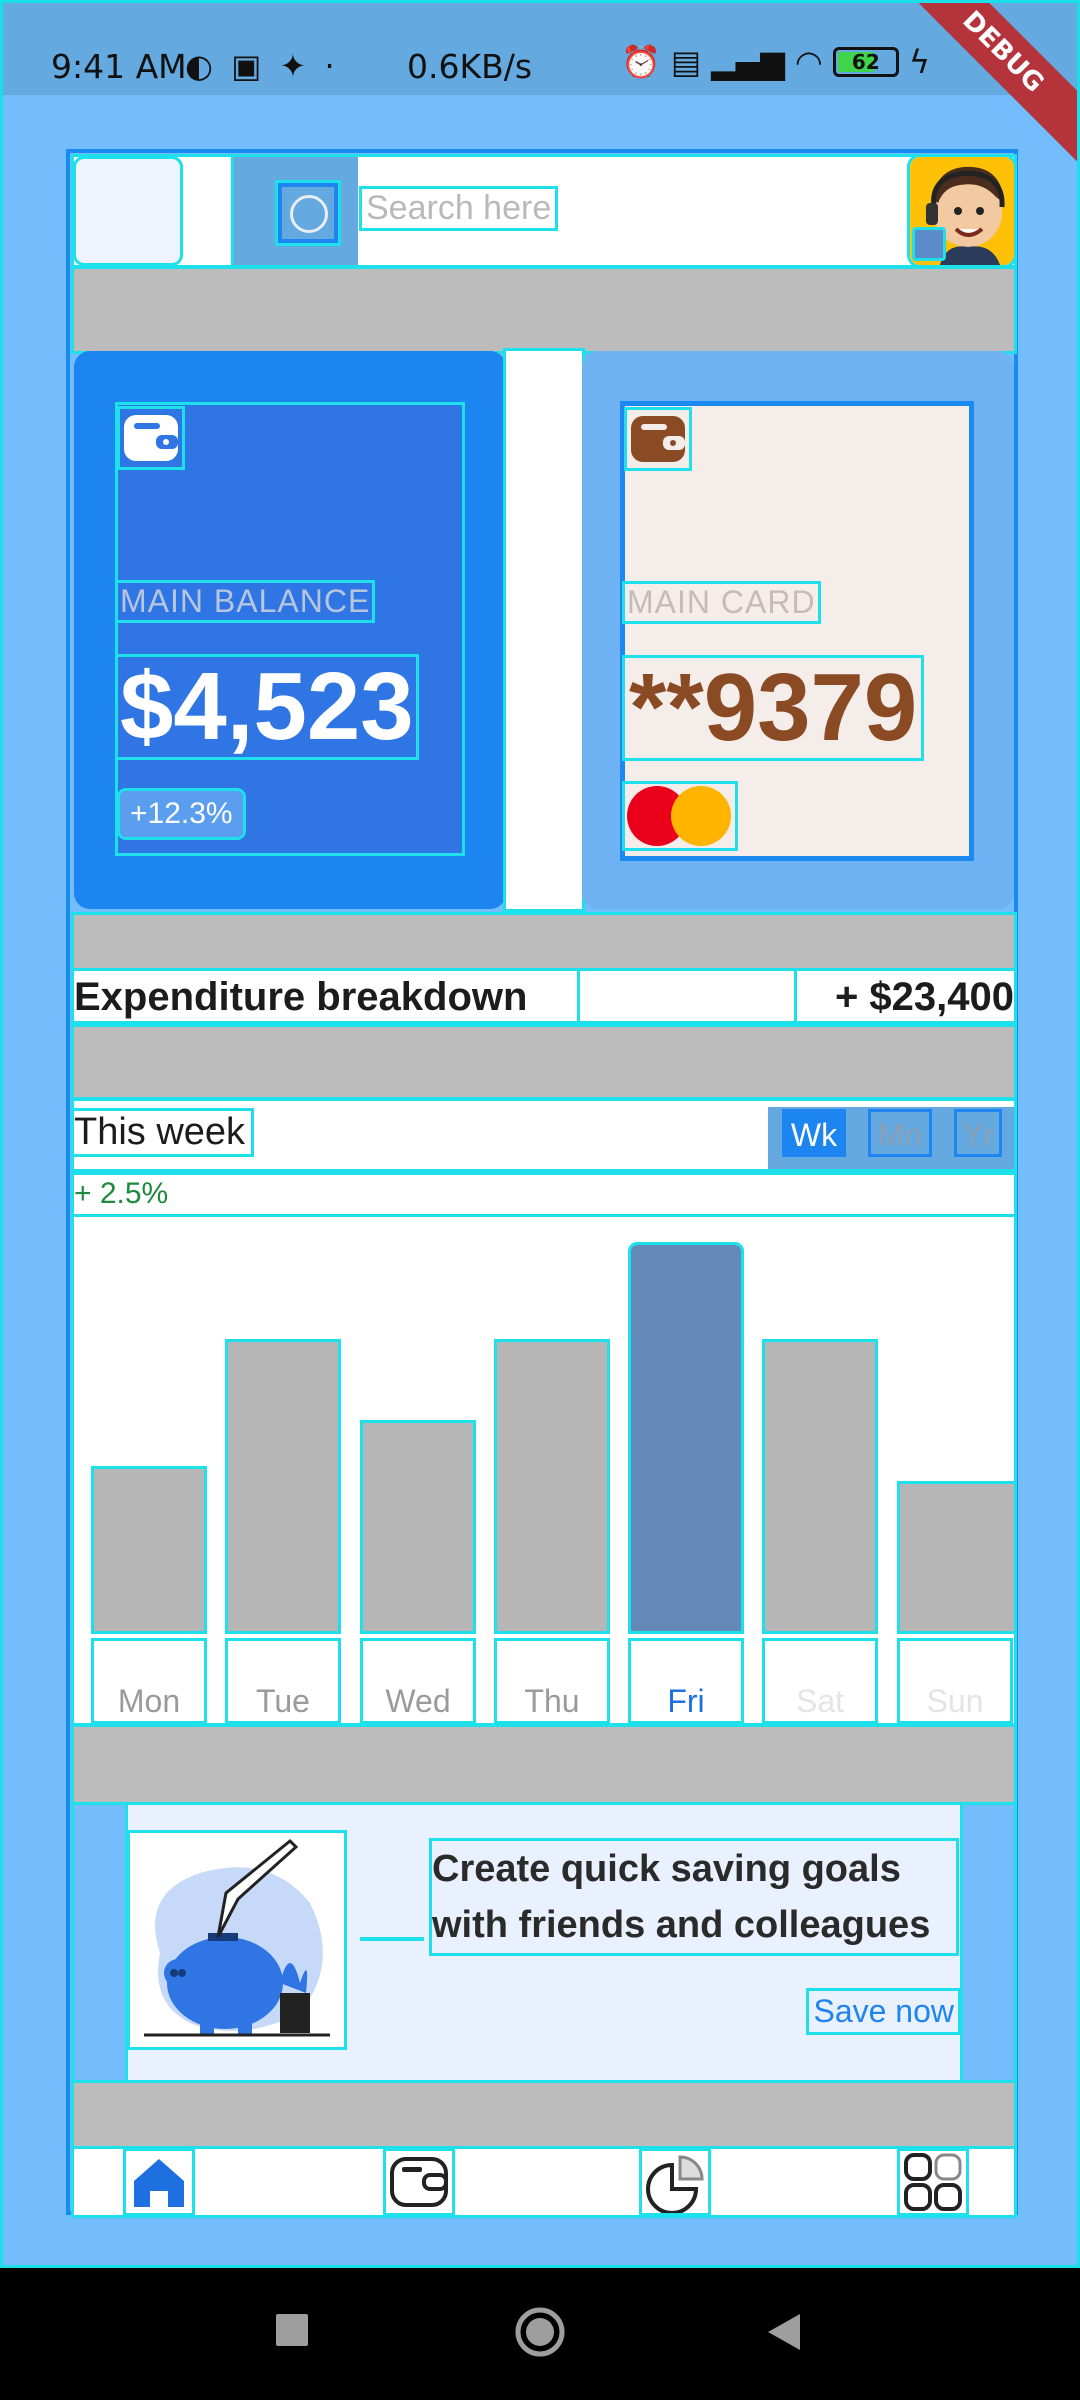 This screenshot has height=2400, width=1080. Describe the element at coordinates (686, 62) in the screenshot. I see `volte-icon: ▤` at that location.